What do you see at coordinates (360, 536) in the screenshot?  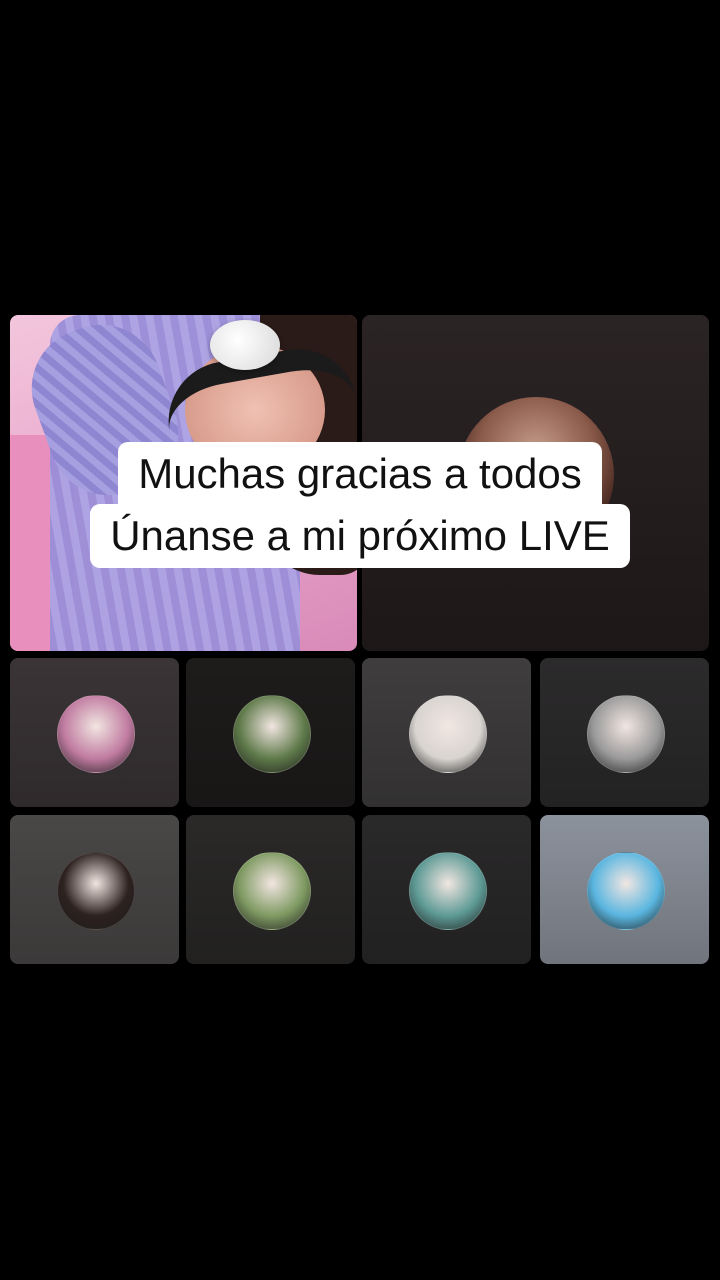 I see `caption-line-2: Únanse a mi próximo LIVE` at bounding box center [360, 536].